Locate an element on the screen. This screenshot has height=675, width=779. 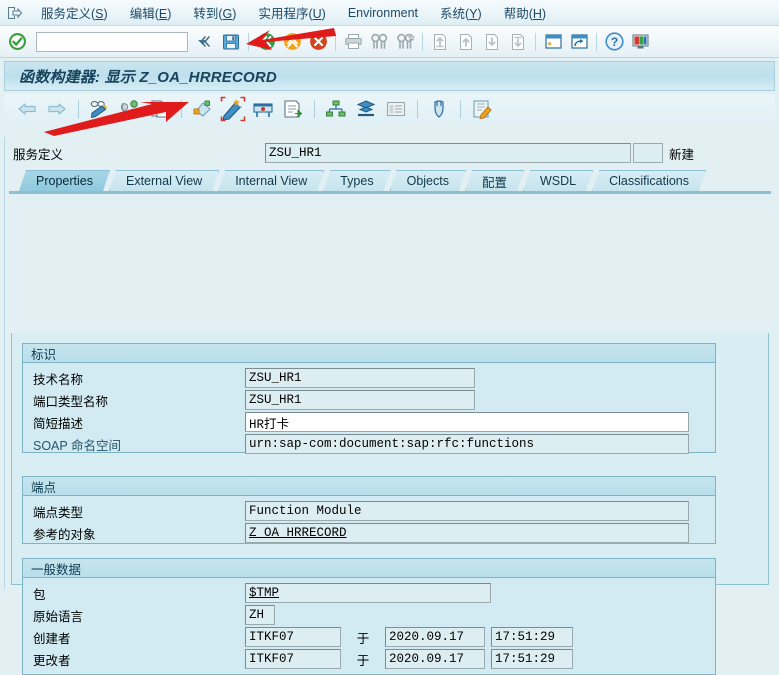
menu-label-close-3: ) is located at coordinates (324, 14).